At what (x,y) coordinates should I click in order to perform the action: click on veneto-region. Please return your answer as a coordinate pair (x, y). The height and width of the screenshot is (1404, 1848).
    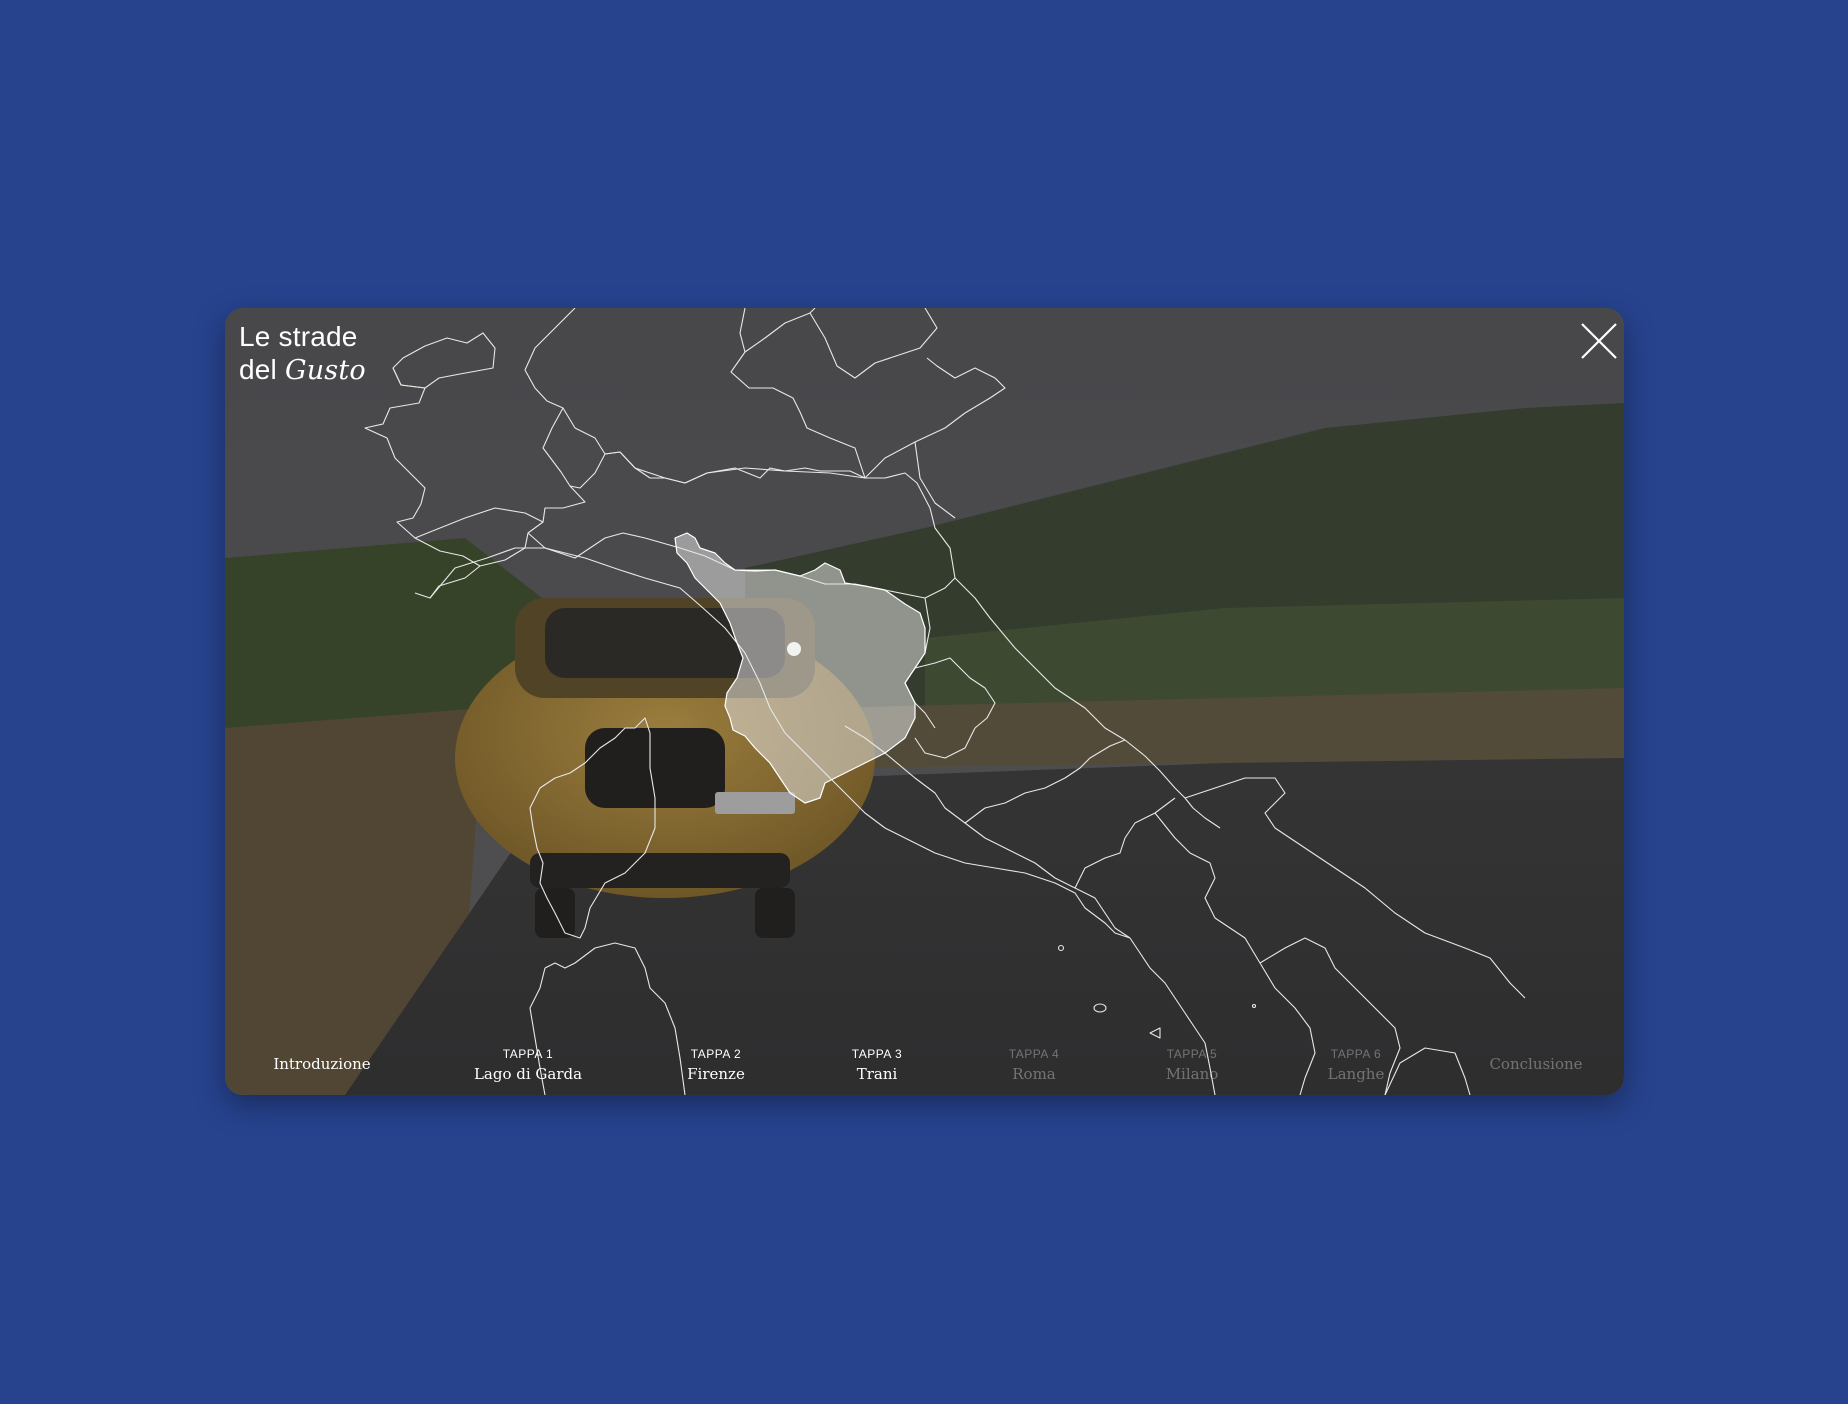
    Looking at the image, I should click on (935, 438).